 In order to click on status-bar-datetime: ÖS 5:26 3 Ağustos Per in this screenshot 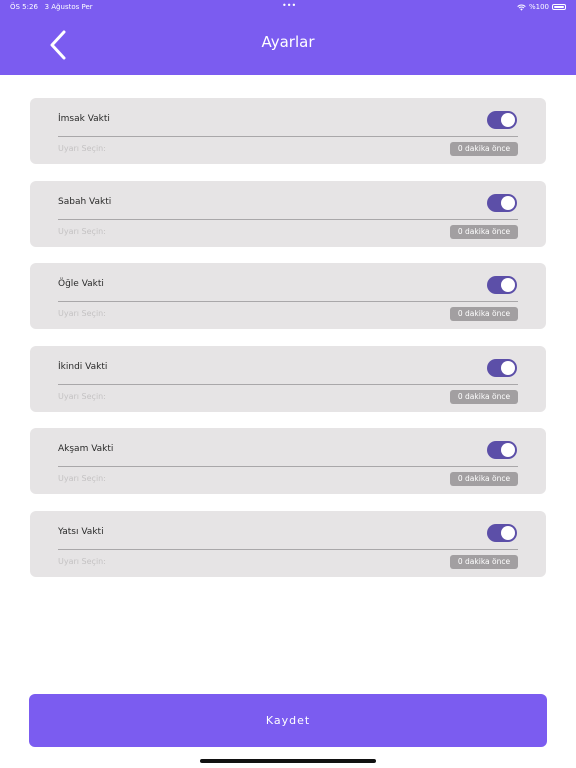, I will do `click(51, 7)`.